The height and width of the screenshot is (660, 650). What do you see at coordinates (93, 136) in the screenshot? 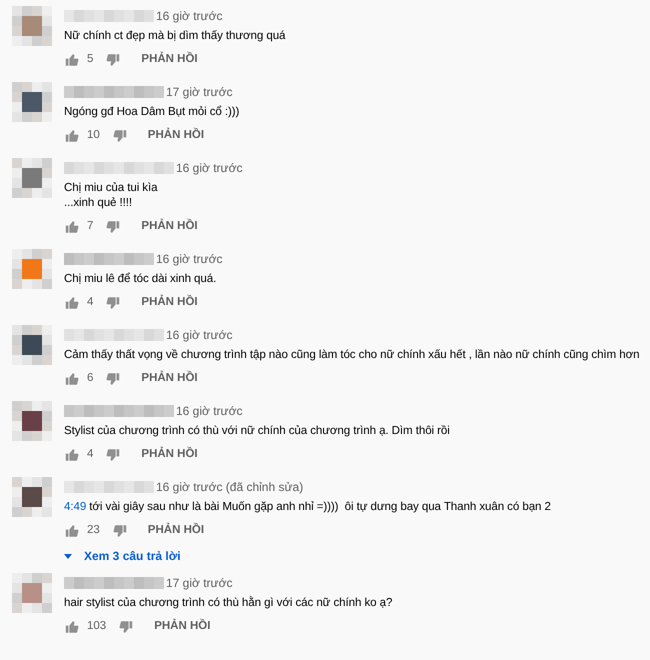
I see `like-count: 10` at bounding box center [93, 136].